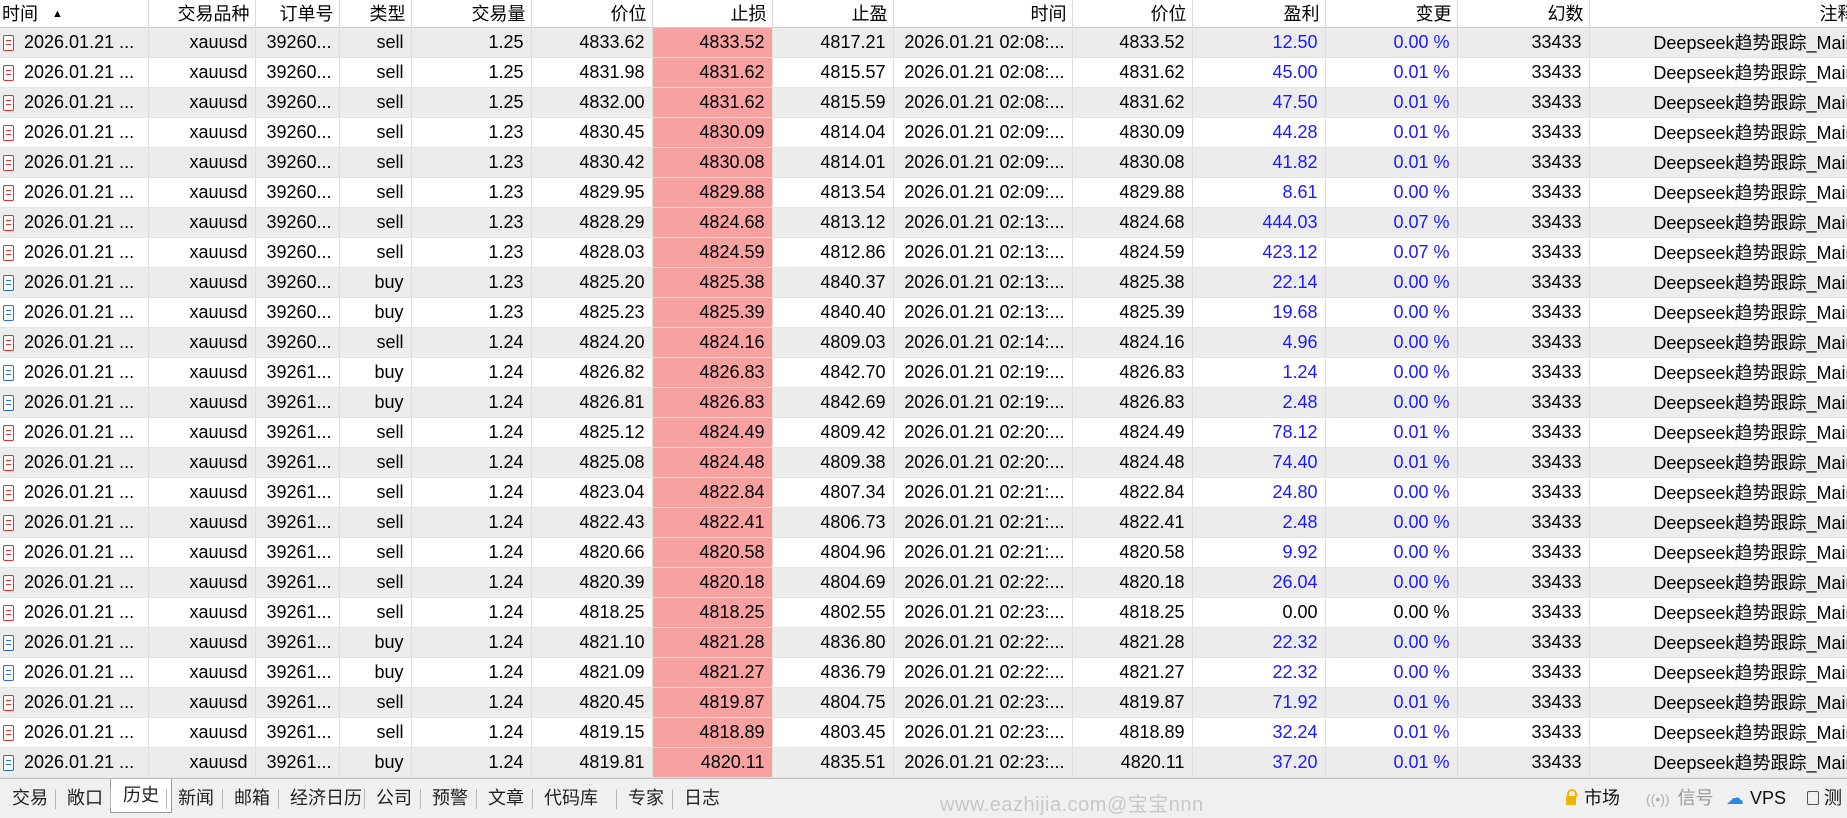  I want to click on tab-5: 经济日历, so click(326, 798).